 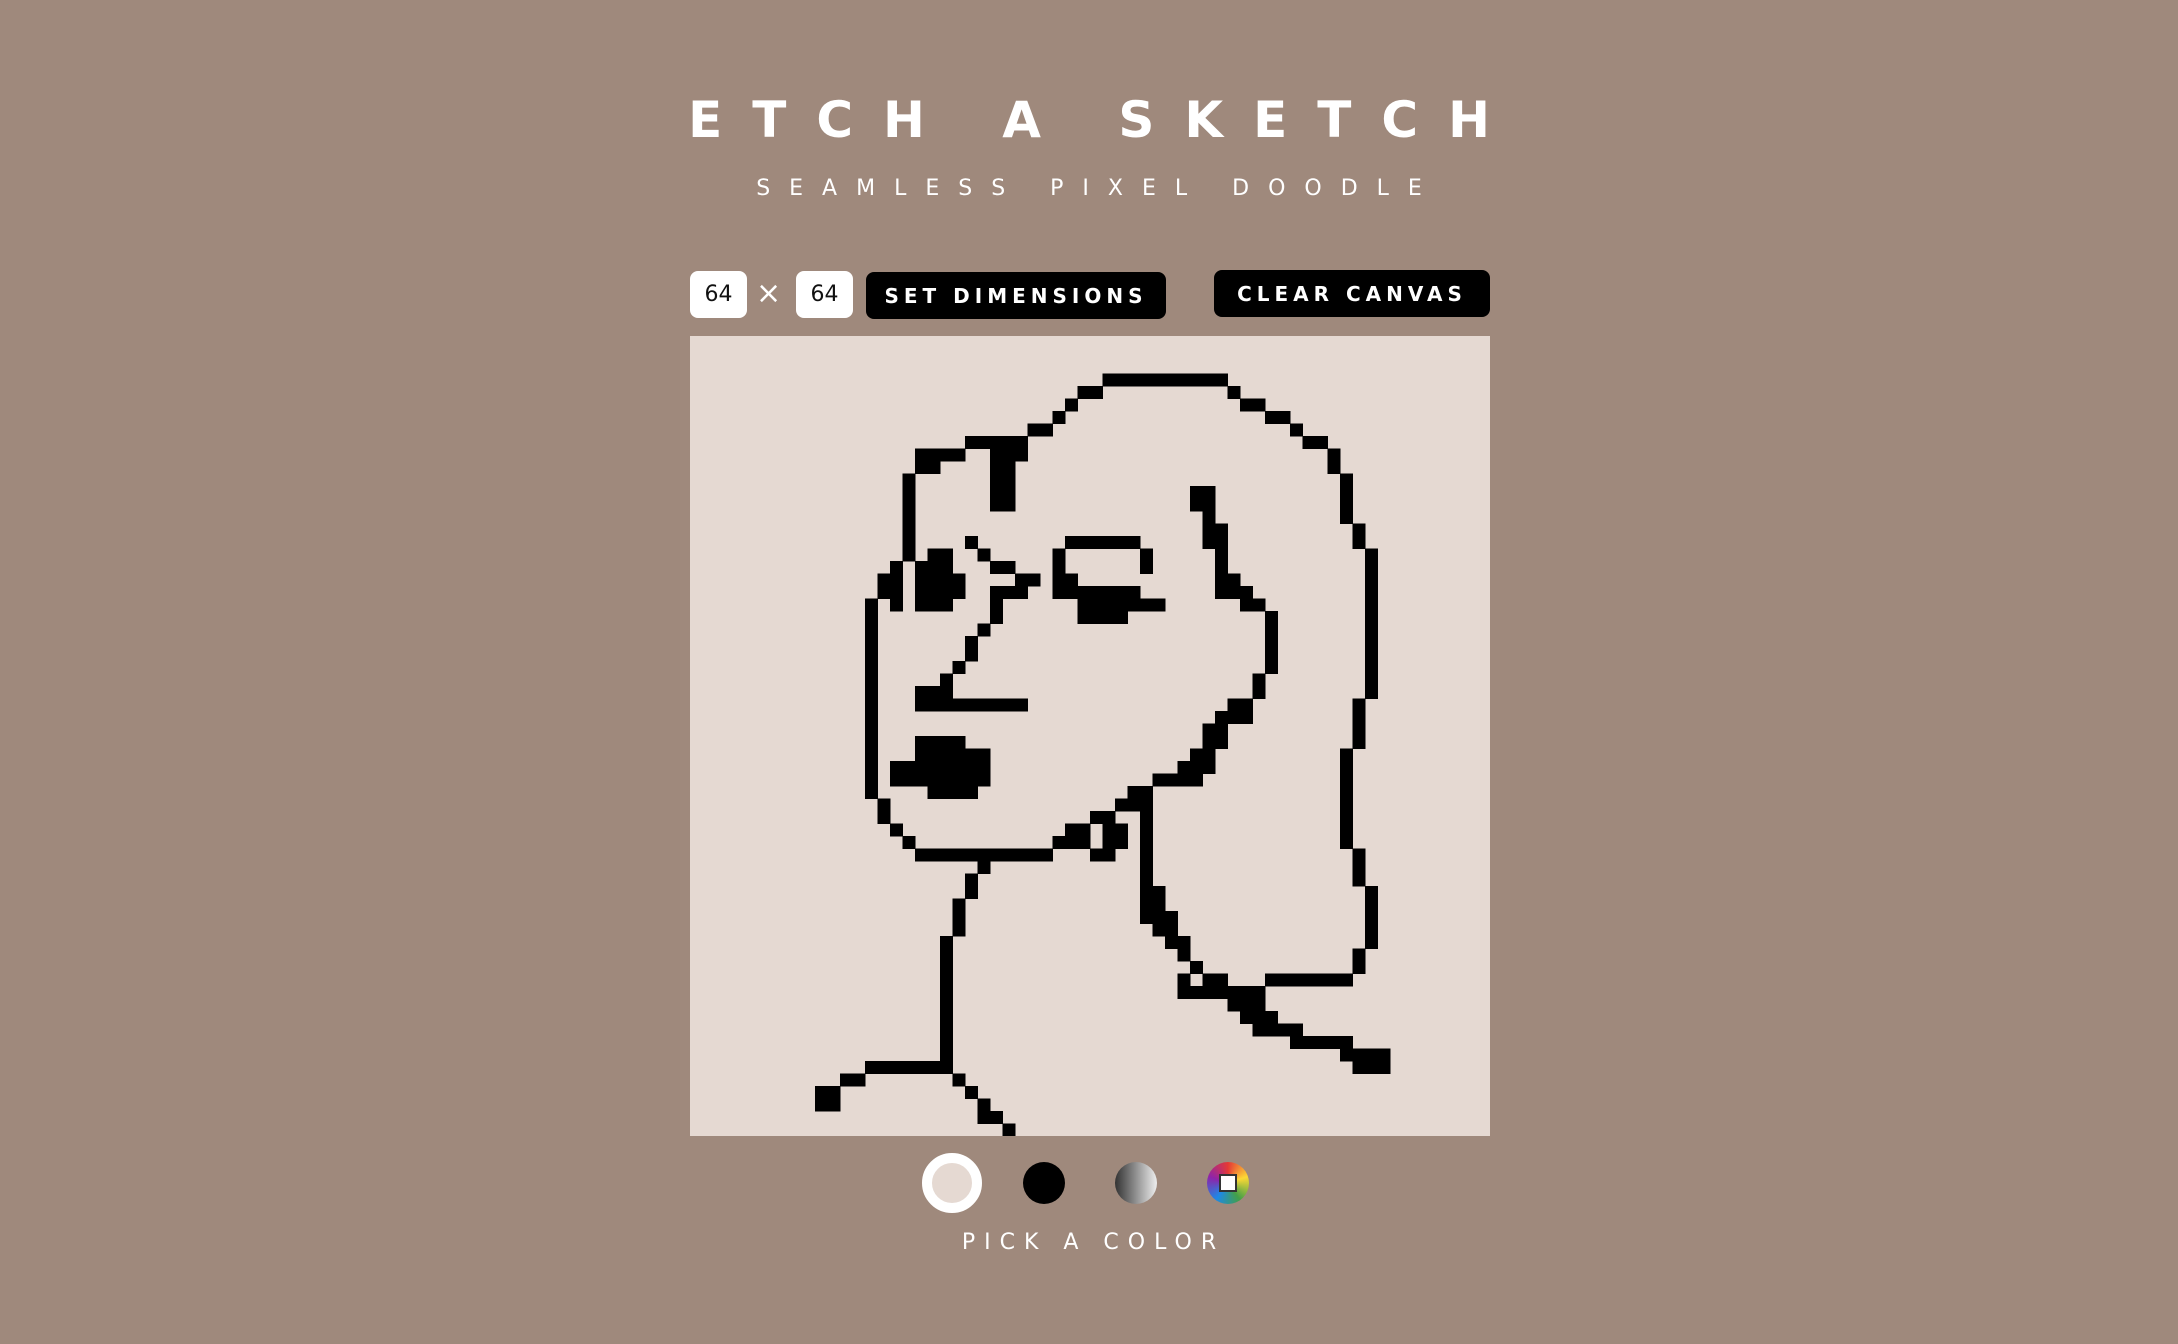 I want to click on color-picker-icon, so click(x=1228, y=1183).